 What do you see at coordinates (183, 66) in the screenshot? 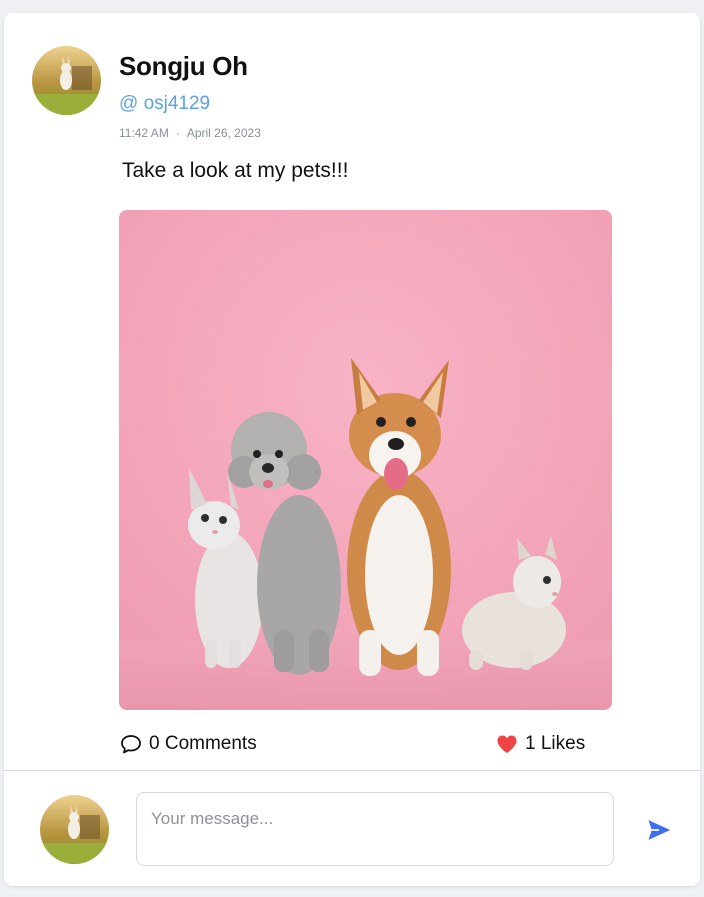
I see `author-name: Songju Oh` at bounding box center [183, 66].